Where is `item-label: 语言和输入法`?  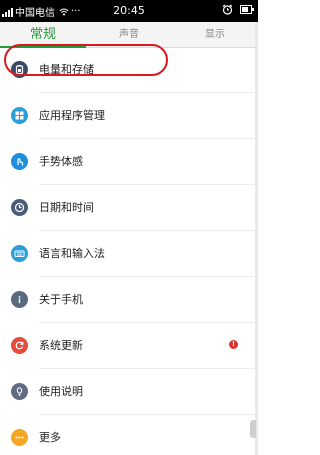 item-label: 语言和输入法 is located at coordinates (72, 253).